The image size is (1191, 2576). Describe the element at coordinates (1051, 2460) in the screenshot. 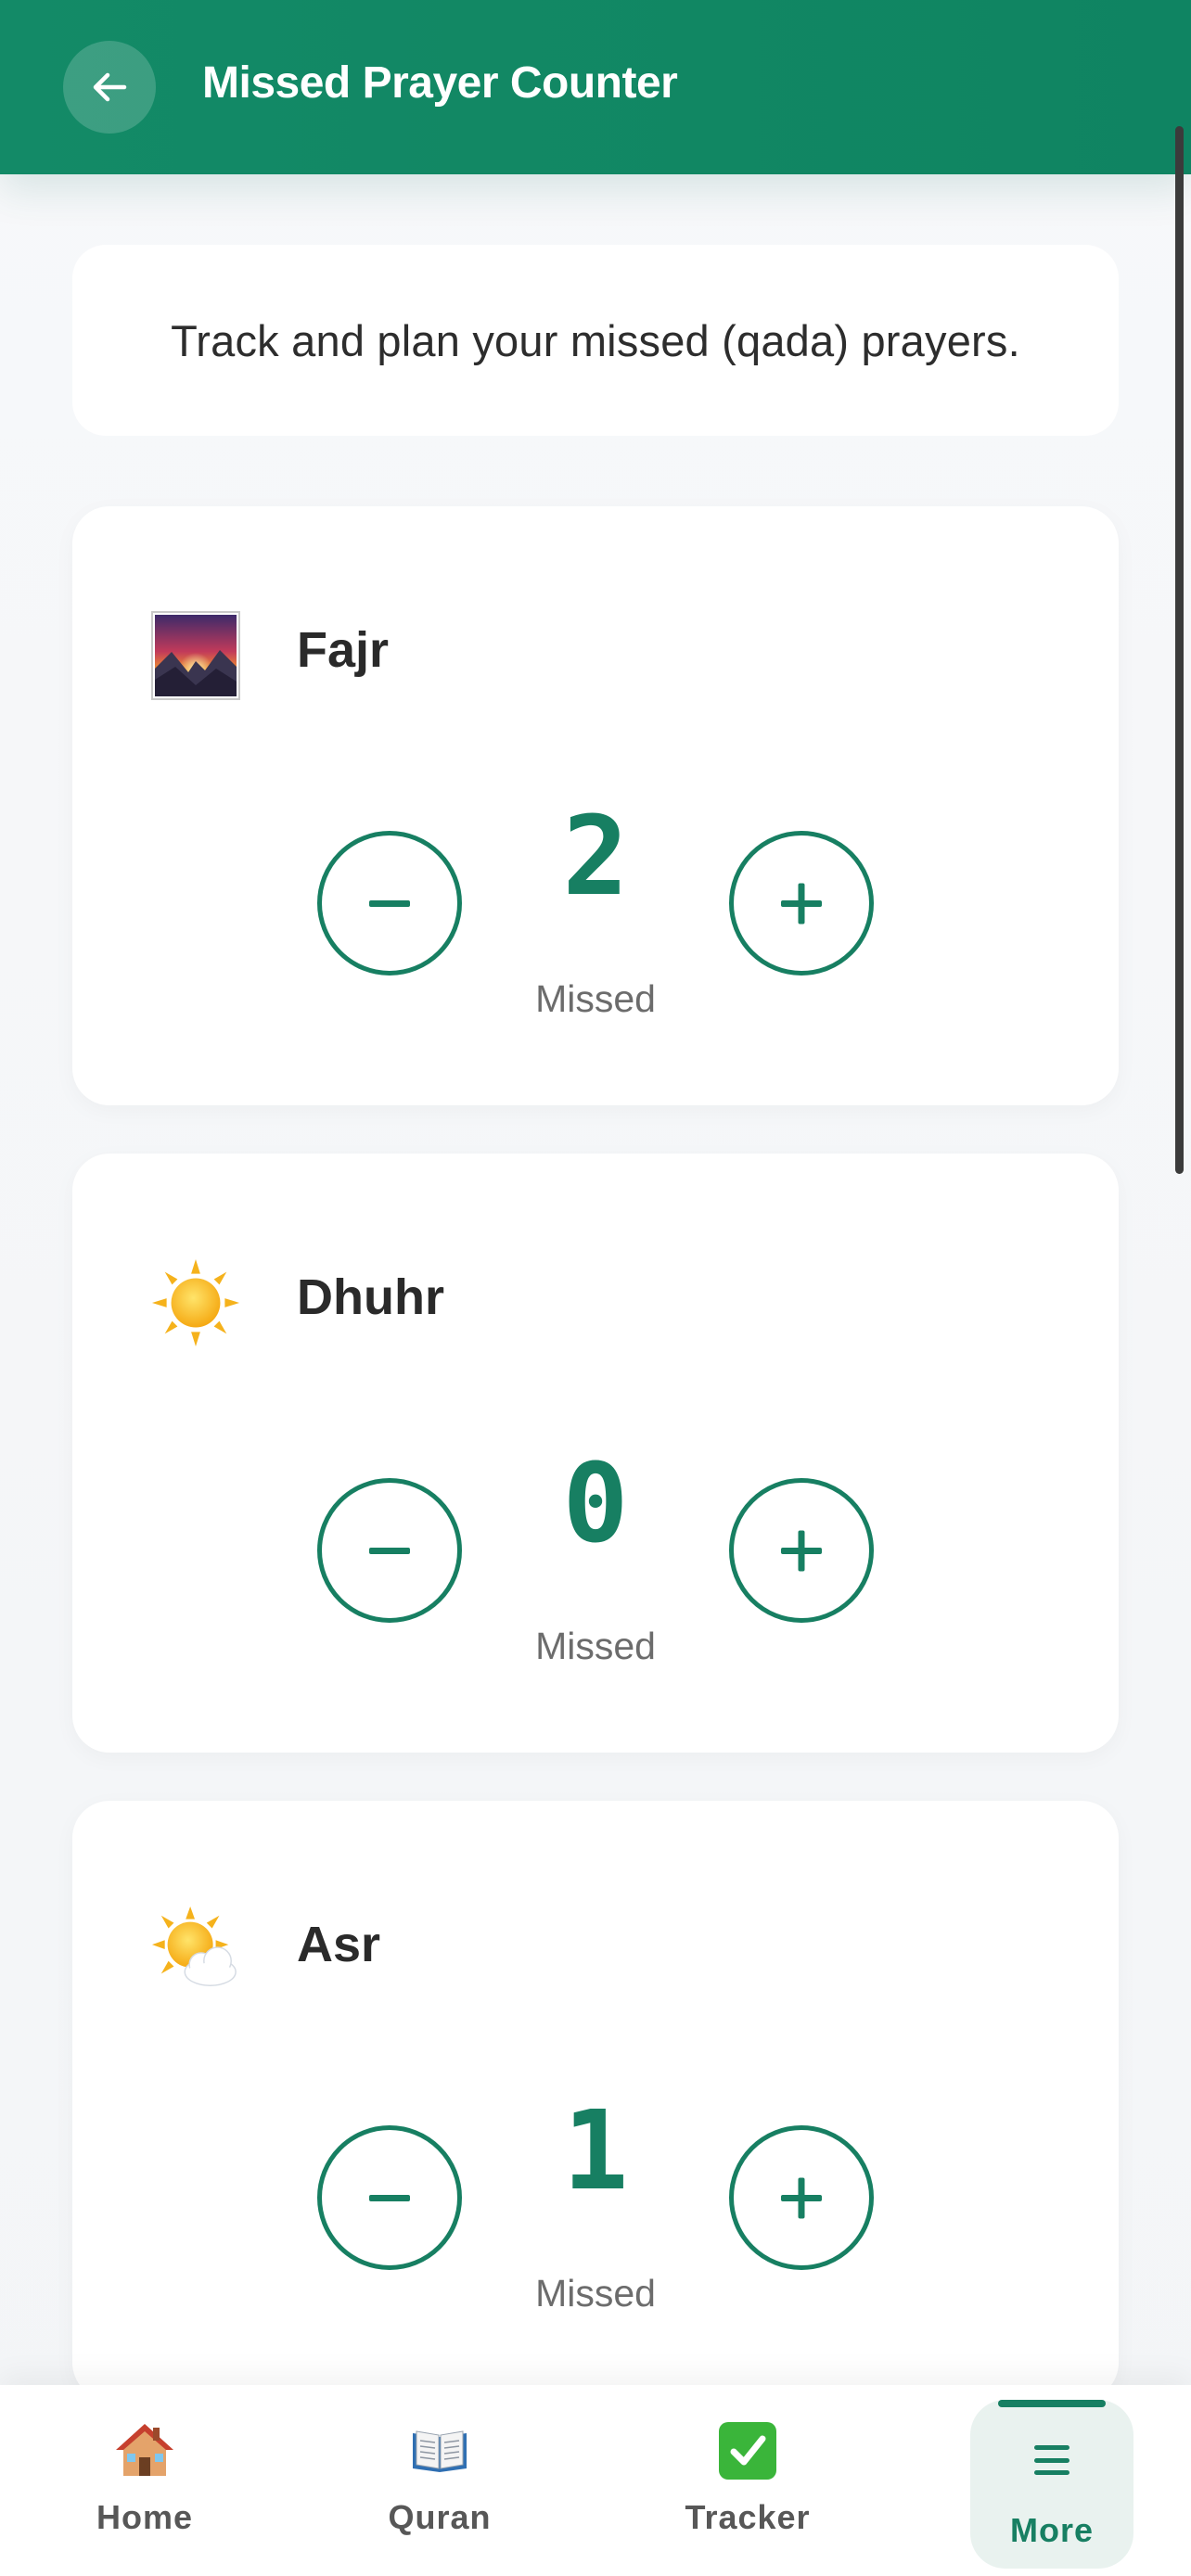

I see `menu-icon` at that location.